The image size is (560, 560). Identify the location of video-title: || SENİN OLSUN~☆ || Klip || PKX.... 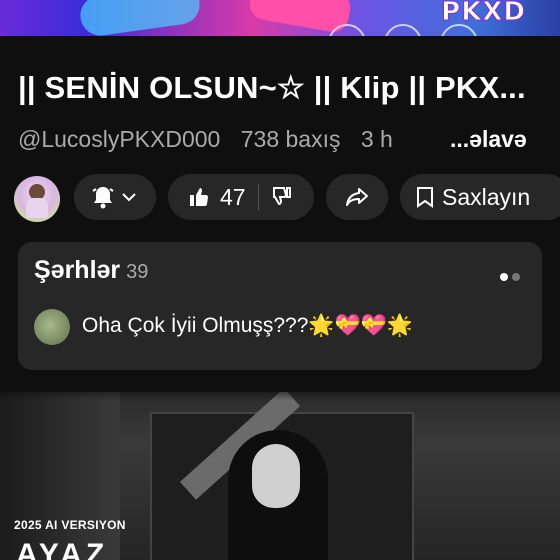
(283, 88).